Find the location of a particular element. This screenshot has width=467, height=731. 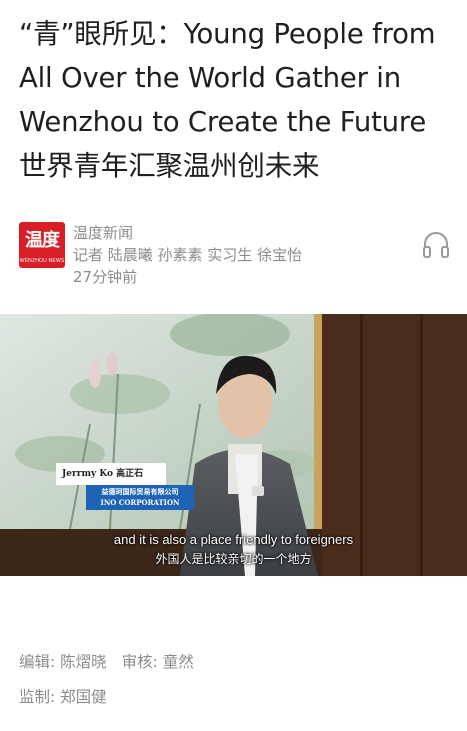

source-logo-subtext: WENZHOU NEWS is located at coordinates (42, 261).